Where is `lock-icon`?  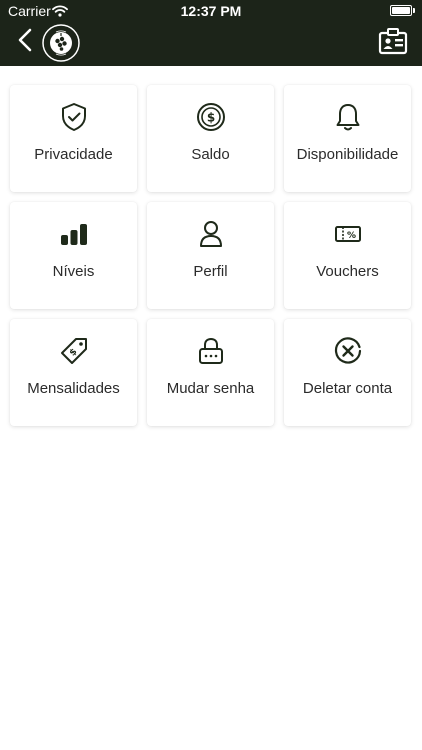 lock-icon is located at coordinates (210, 351).